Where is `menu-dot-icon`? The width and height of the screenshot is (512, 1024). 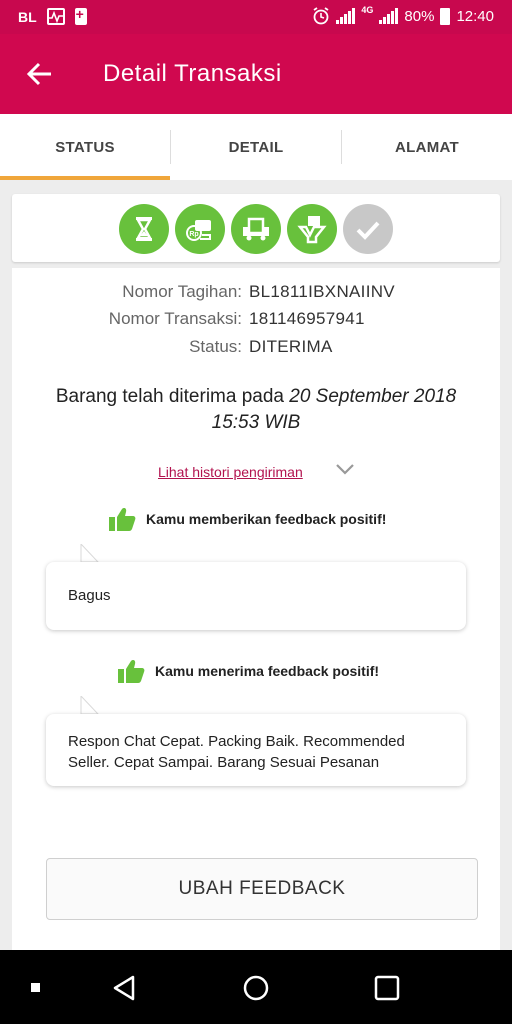 menu-dot-icon is located at coordinates (35, 987).